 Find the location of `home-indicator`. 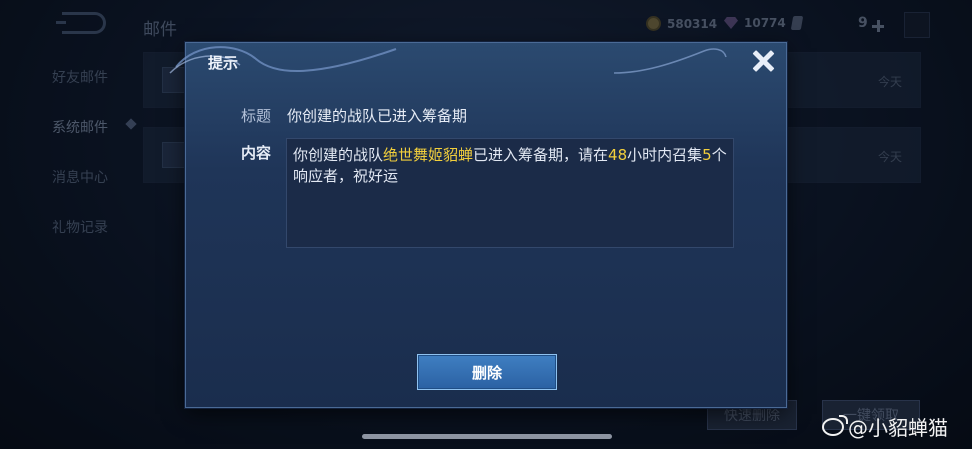

home-indicator is located at coordinates (487, 436).